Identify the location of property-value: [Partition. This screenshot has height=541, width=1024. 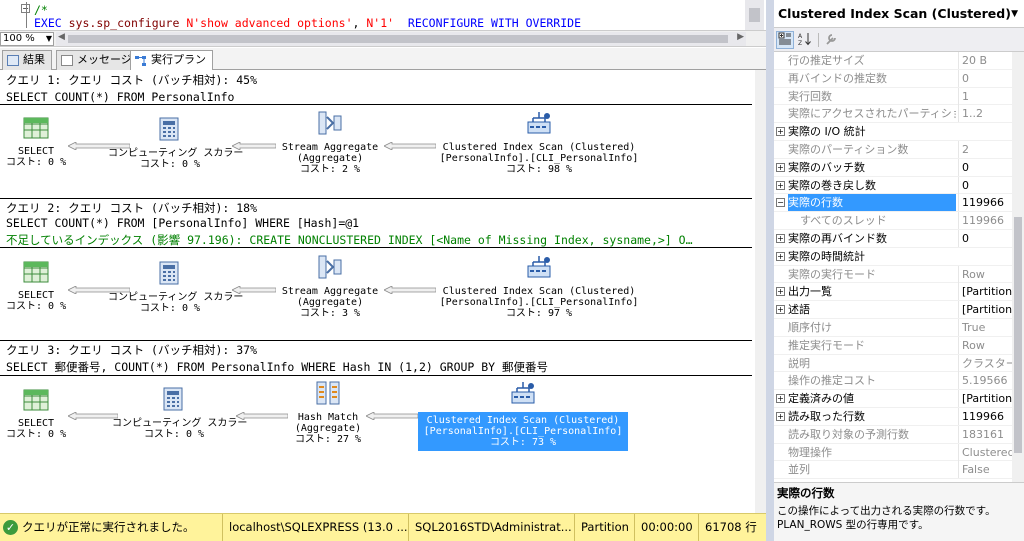
(985, 399).